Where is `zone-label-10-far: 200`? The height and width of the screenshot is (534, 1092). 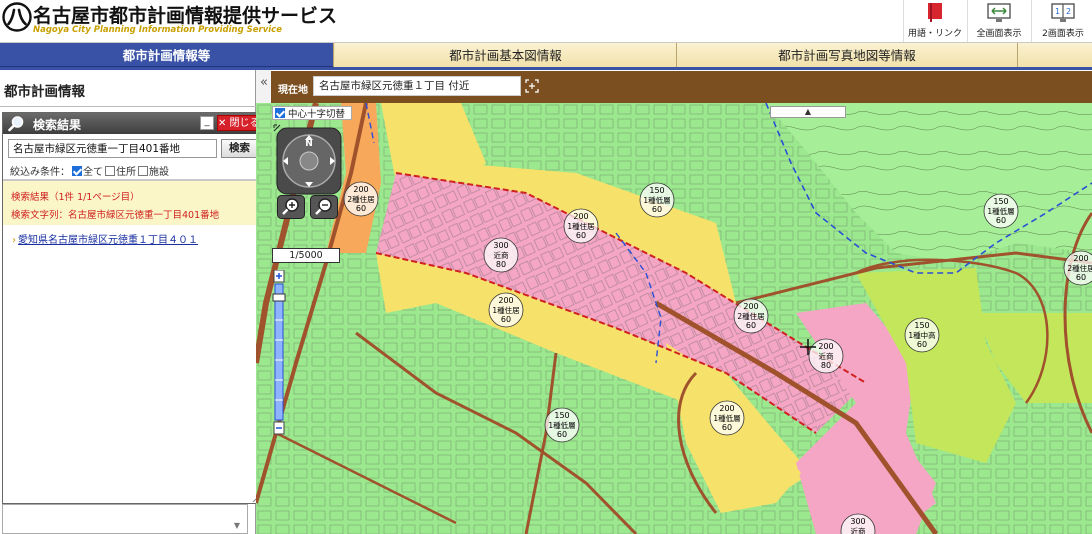
zone-label-10-far: 200 is located at coordinates (726, 408).